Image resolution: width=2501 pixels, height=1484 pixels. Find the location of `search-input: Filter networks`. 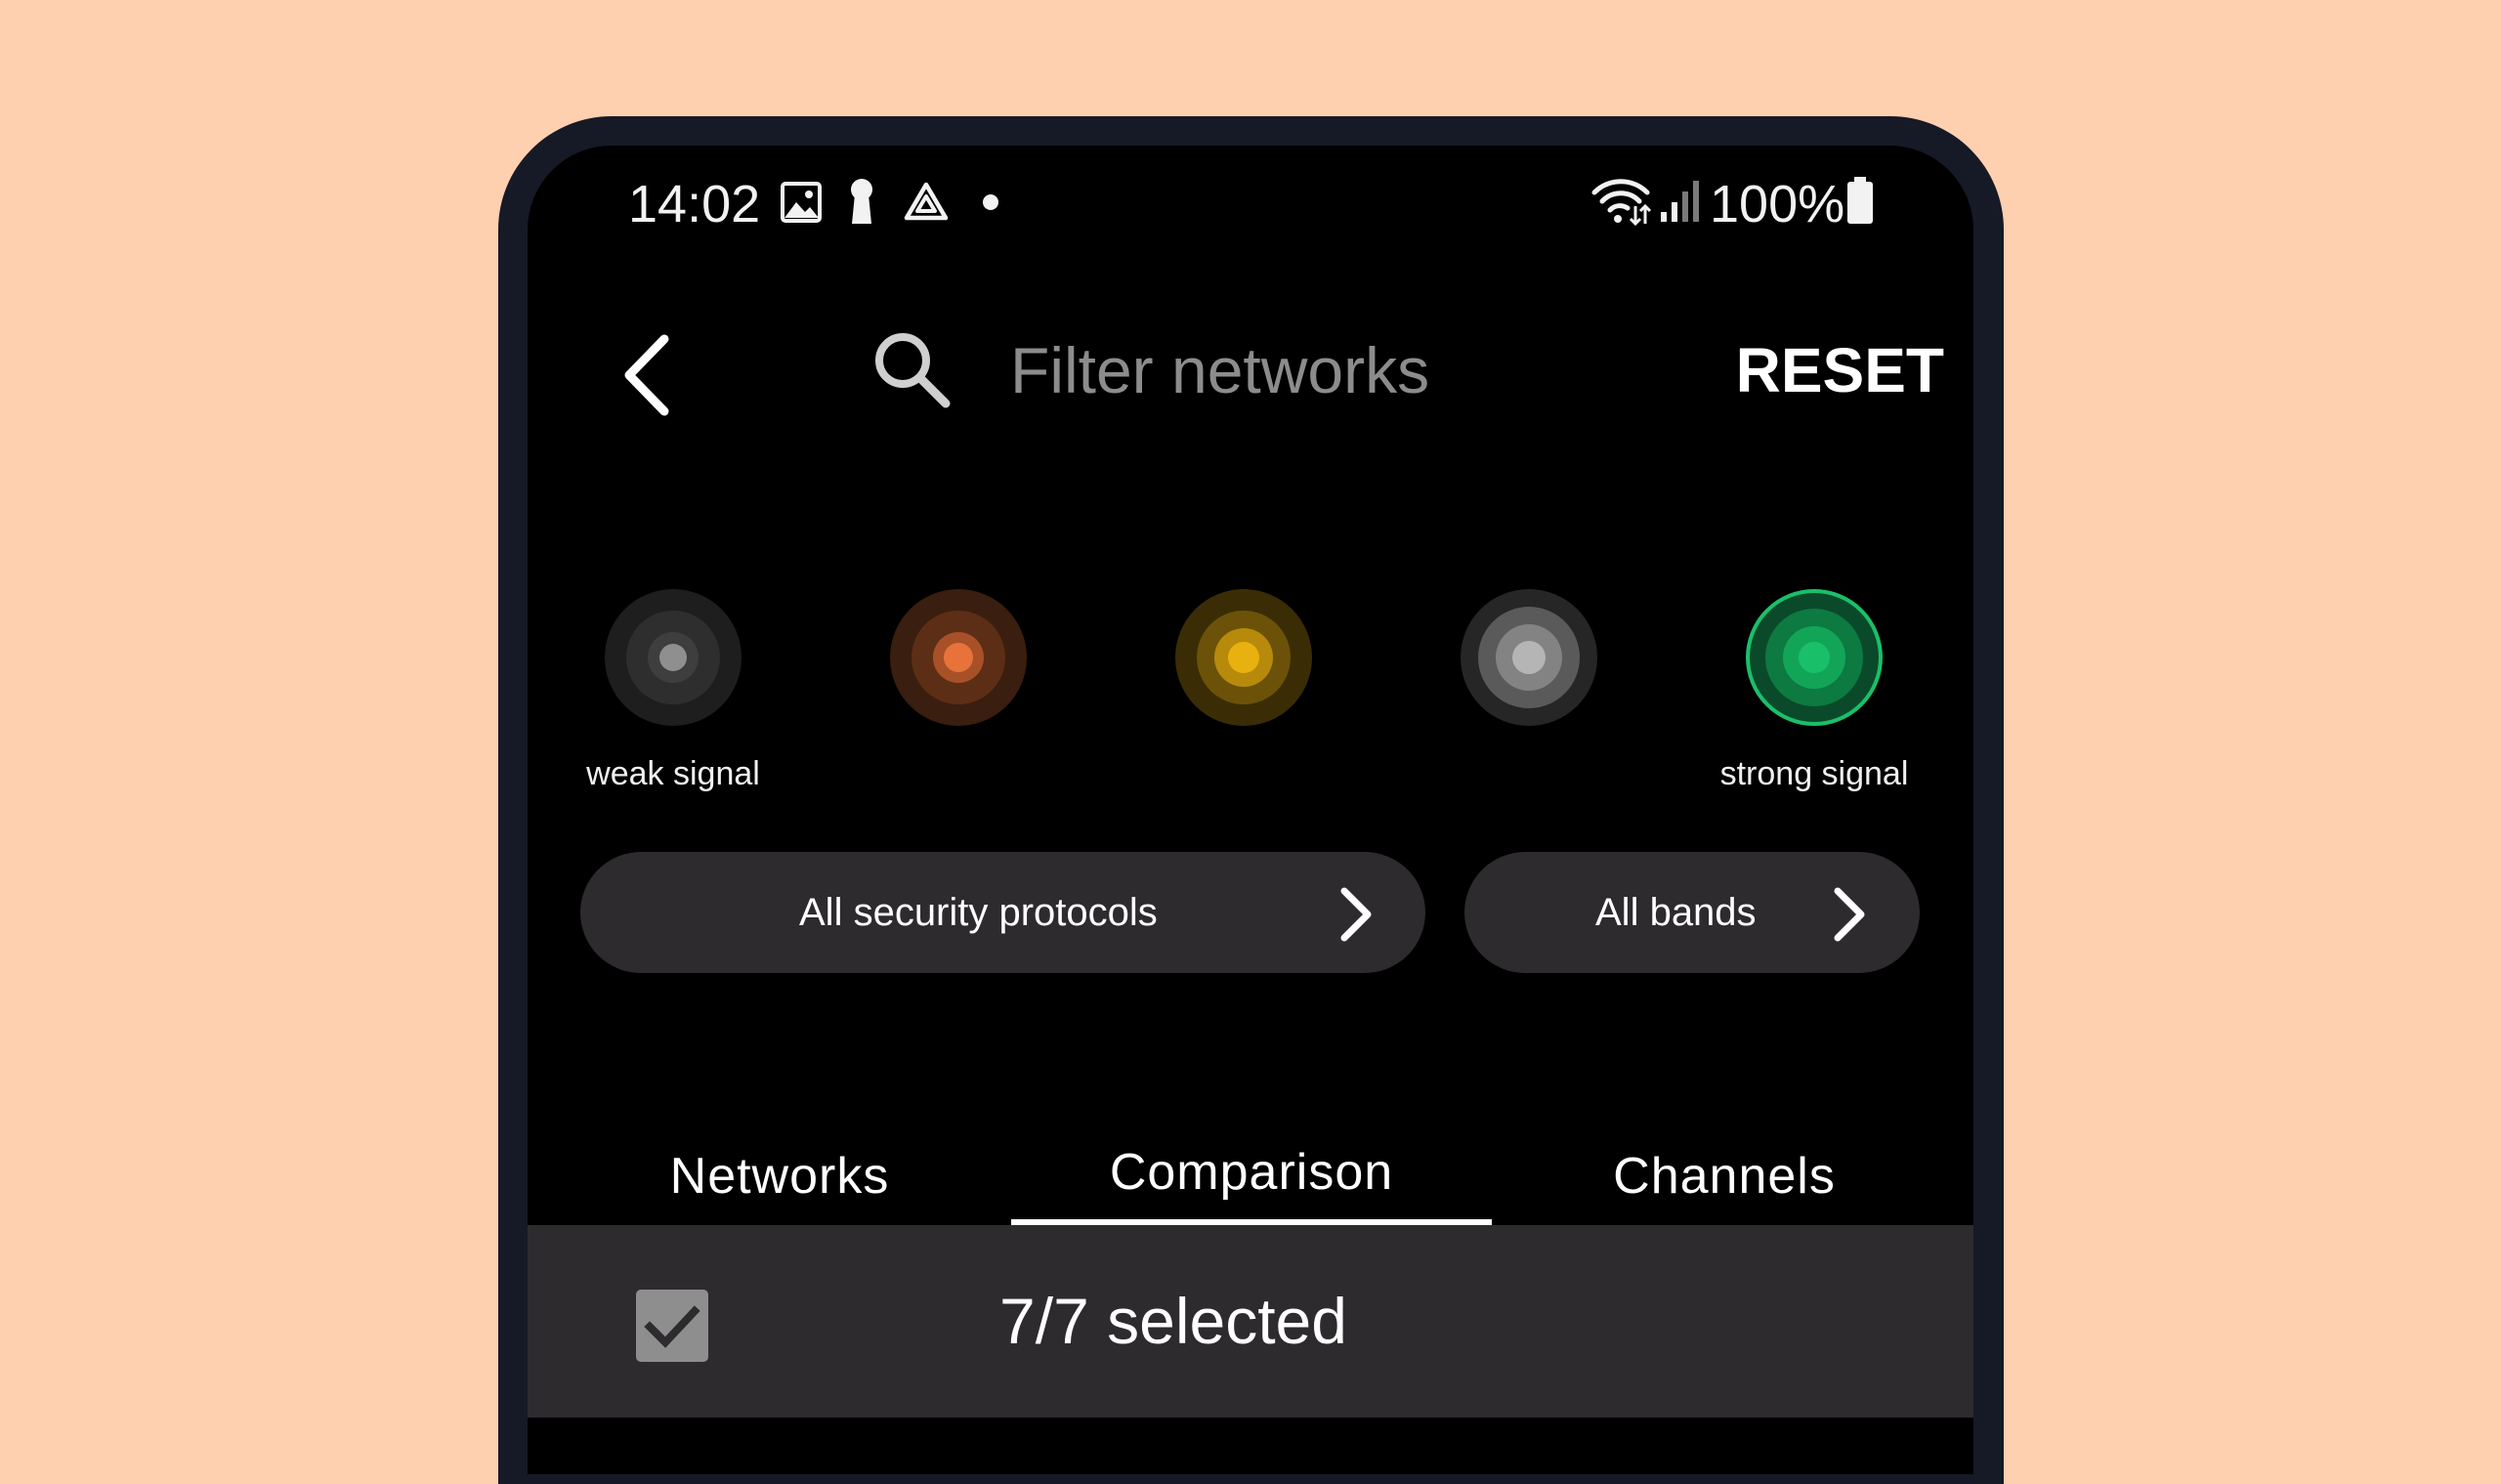

search-input: Filter networks is located at coordinates (1219, 370).